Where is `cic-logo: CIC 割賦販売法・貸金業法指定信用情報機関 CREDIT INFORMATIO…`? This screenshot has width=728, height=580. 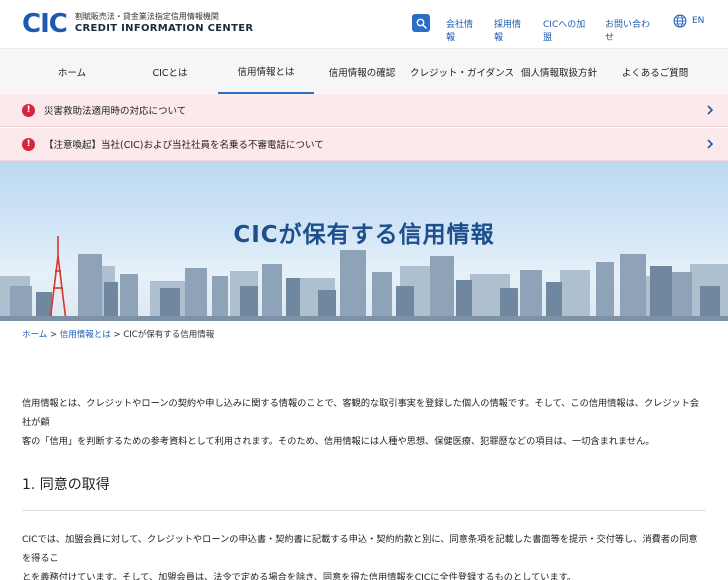 cic-logo: CIC 割賦販売法・貸金業法指定信用情報機関 CREDIT INFORMATIO… is located at coordinates (137, 24).